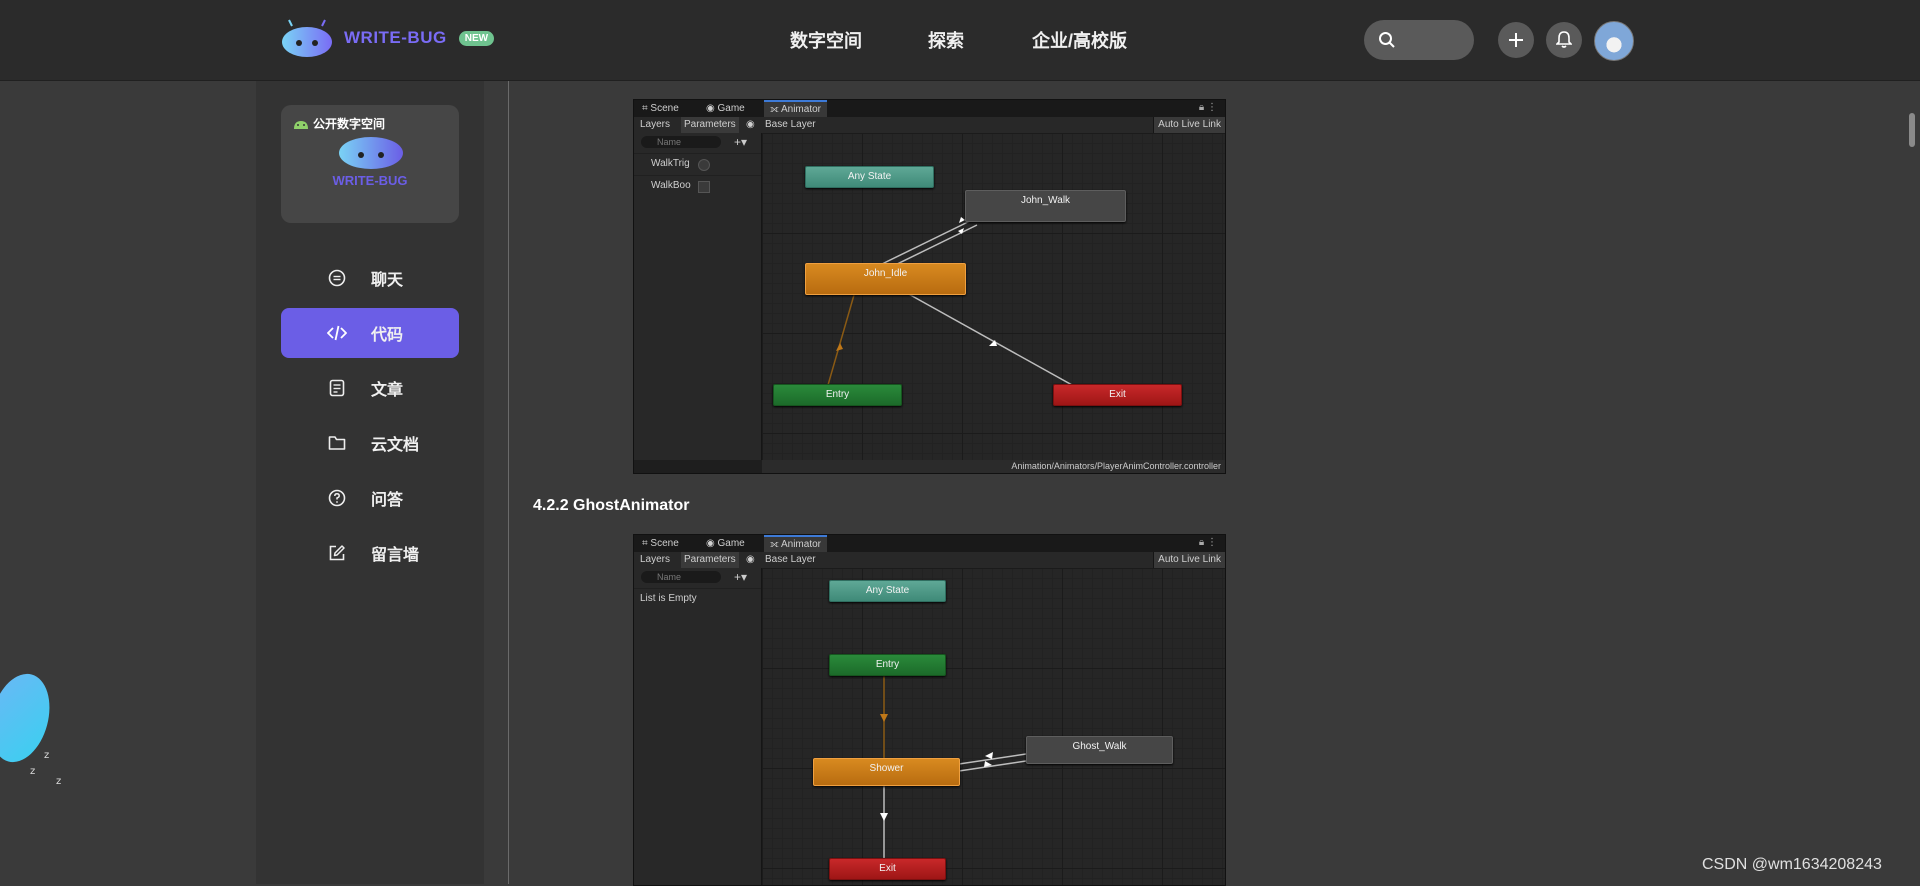  I want to click on sidebar-item-label: 聊天, so click(387, 280).